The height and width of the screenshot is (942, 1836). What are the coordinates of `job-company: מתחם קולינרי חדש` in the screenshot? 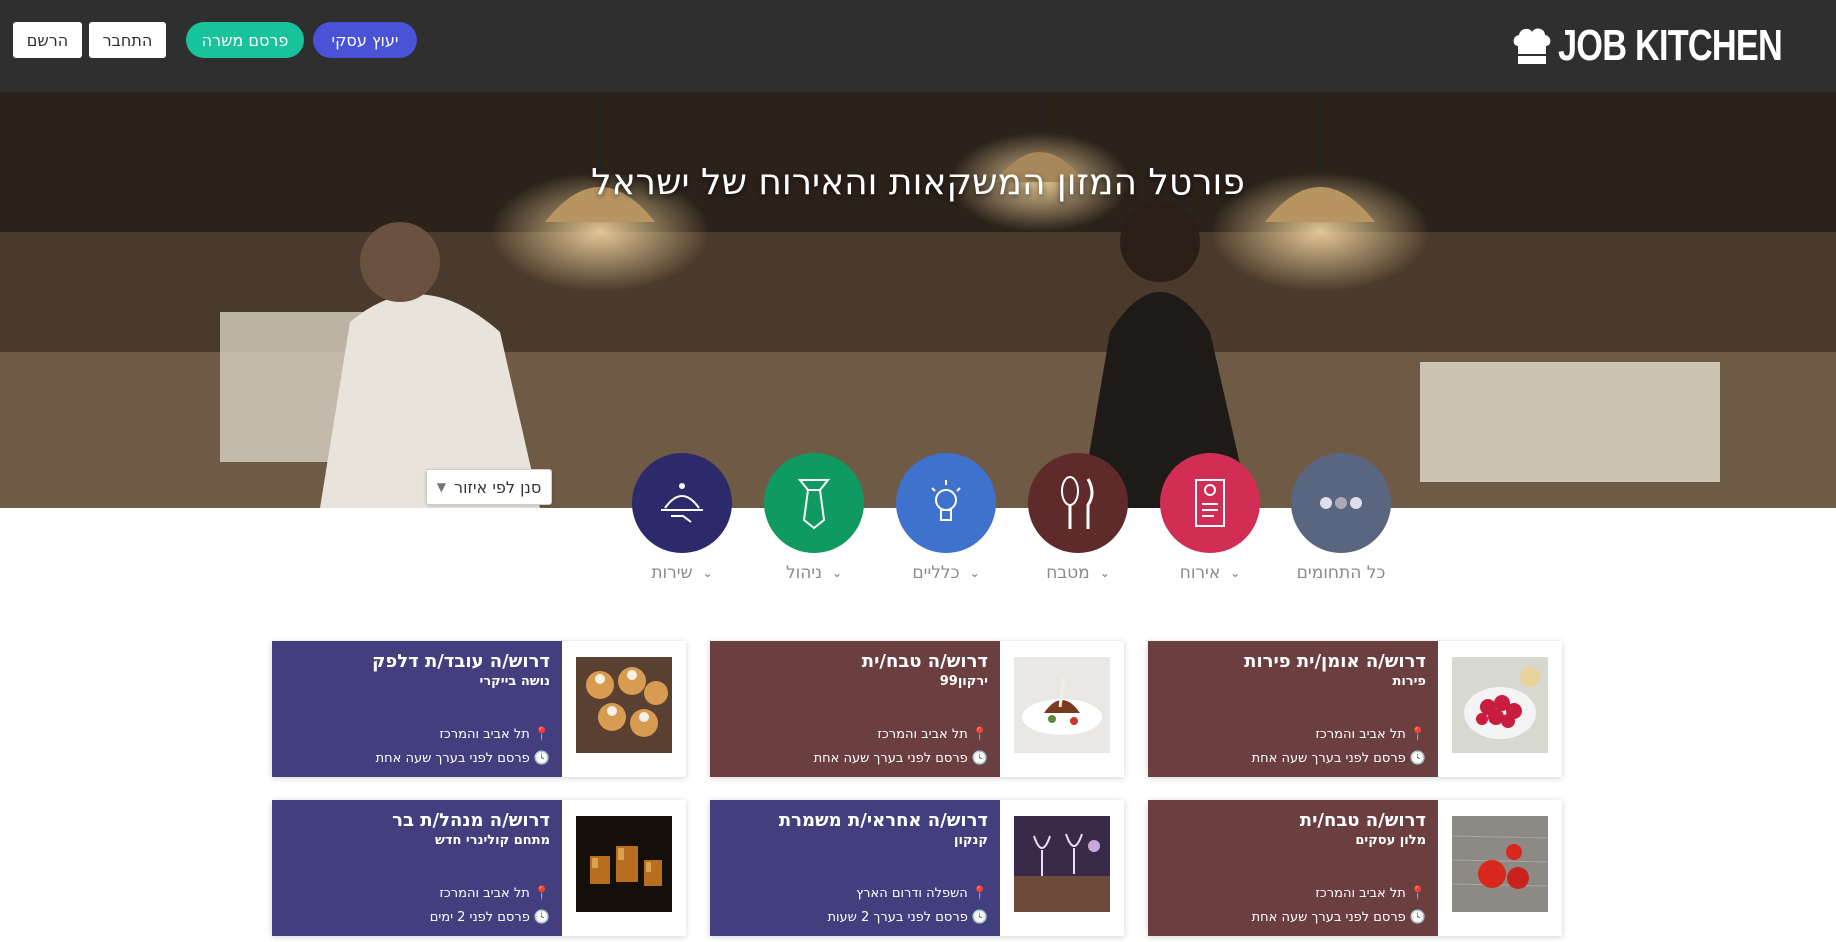 It's located at (492, 840).